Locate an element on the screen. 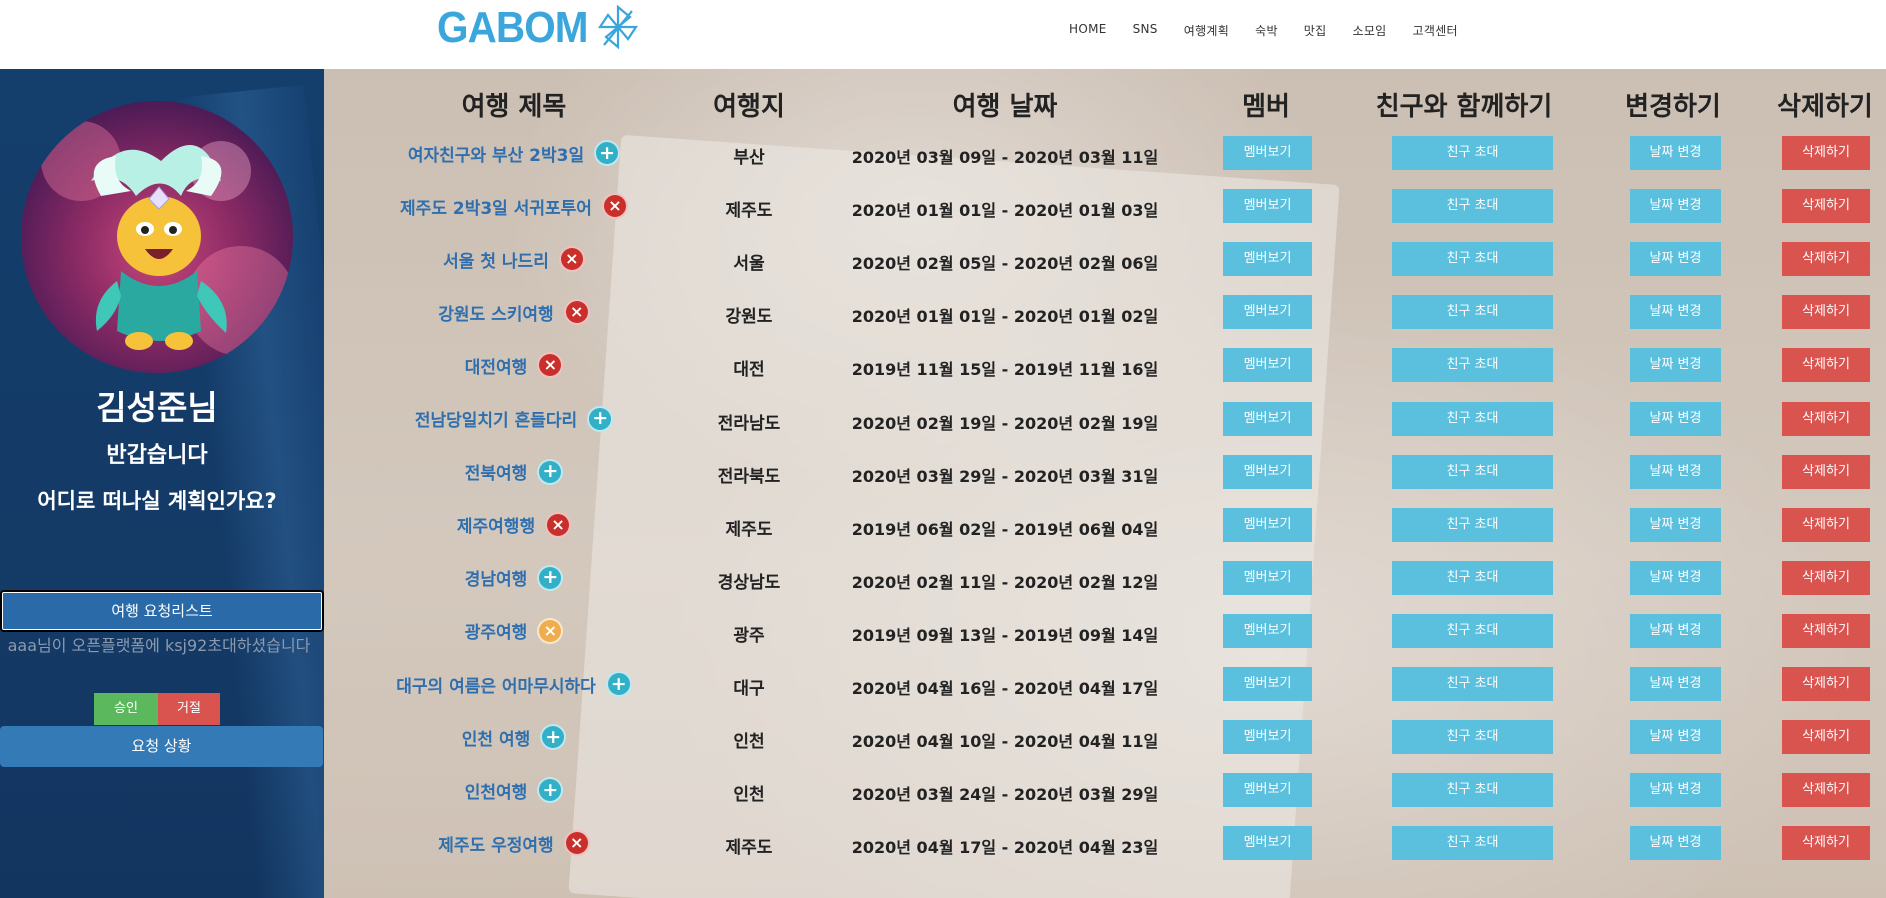  trip-title-cell: 강원도 스키여행 × is located at coordinates (514, 312).